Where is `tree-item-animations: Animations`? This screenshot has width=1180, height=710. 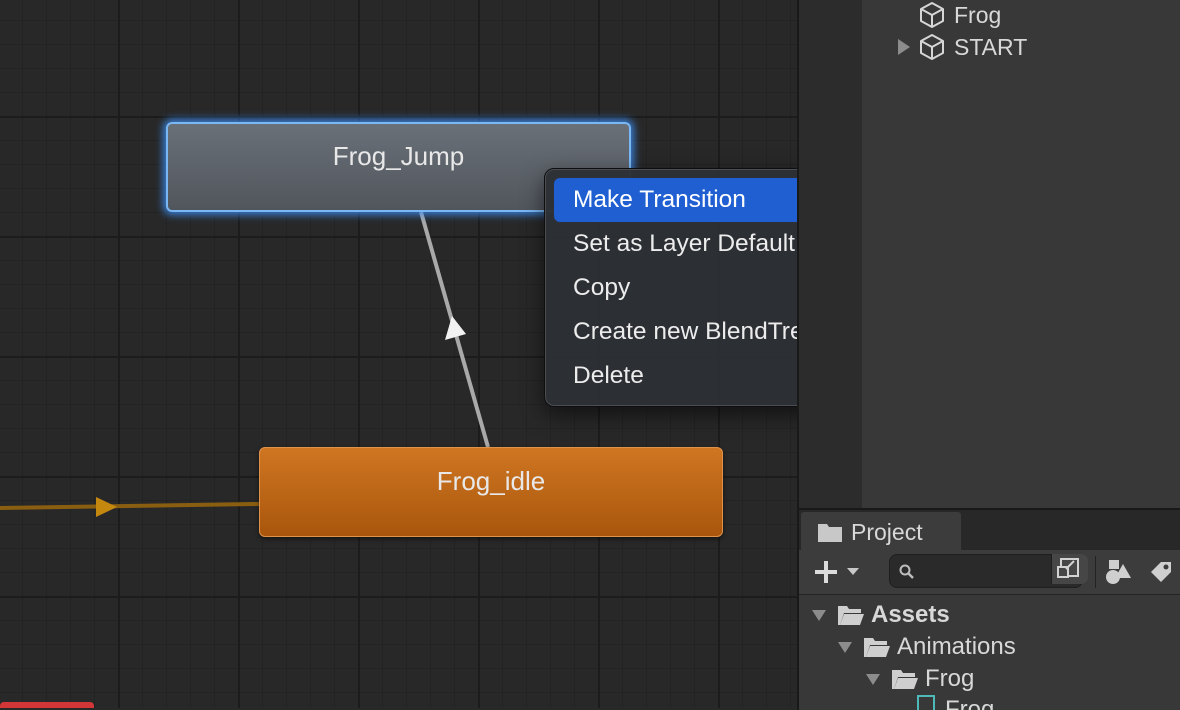
tree-item-animations: Animations is located at coordinates (926, 647).